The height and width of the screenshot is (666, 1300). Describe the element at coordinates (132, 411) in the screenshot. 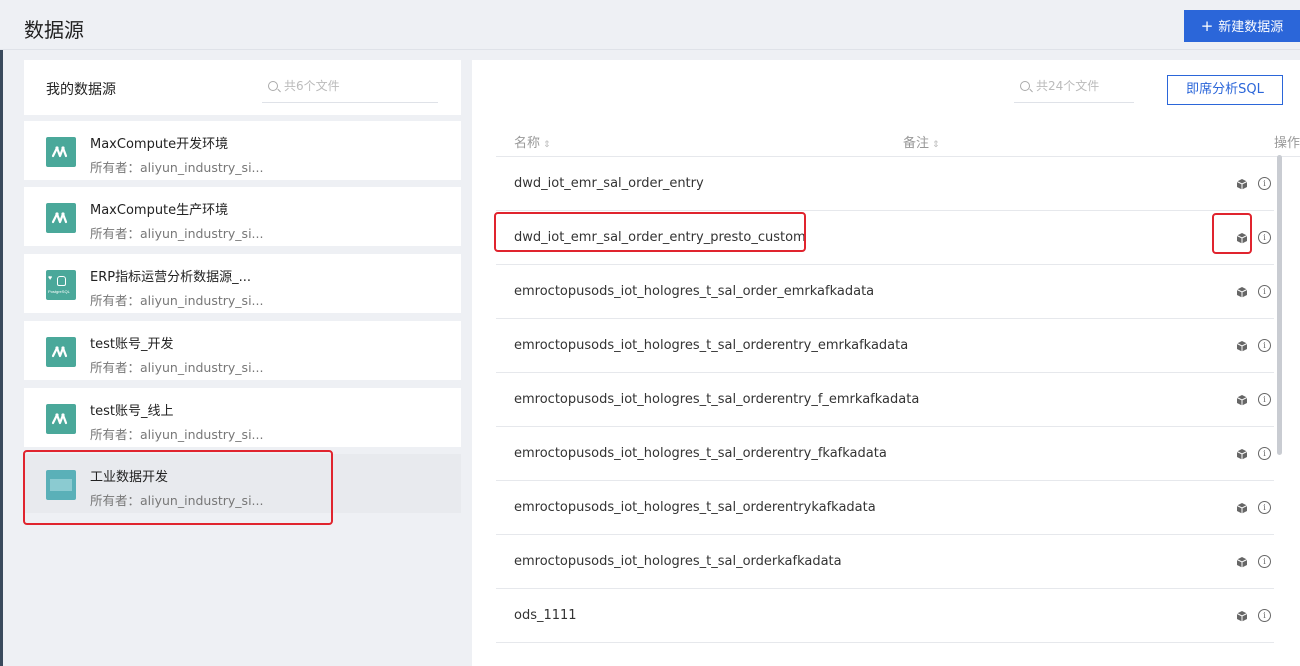

I see `datasource-name: test账号_线上` at that location.